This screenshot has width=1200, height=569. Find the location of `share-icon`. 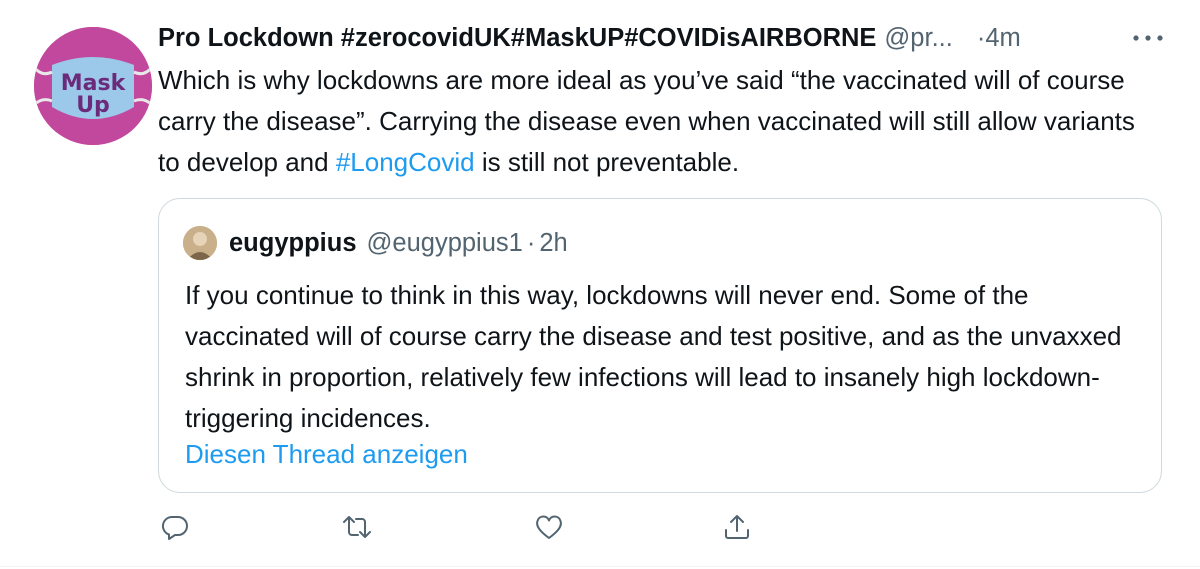

share-icon is located at coordinates (737, 527).